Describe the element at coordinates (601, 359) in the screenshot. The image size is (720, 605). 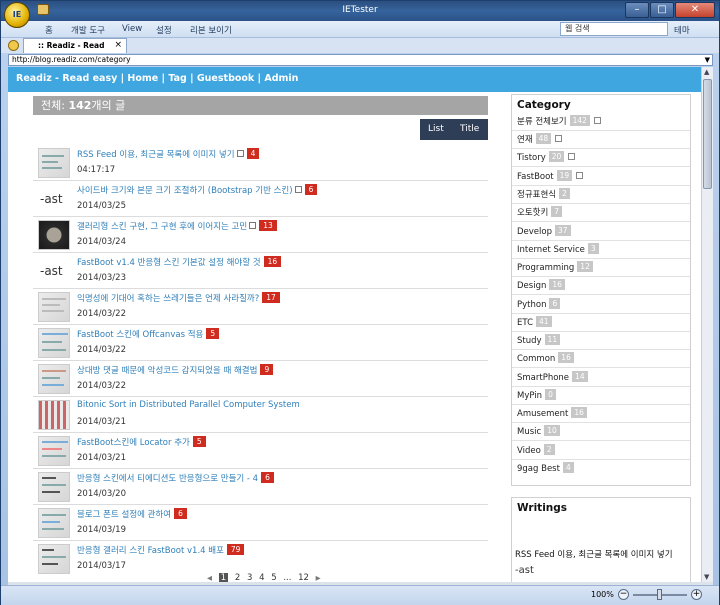
I see `category-item: Common 16` at that location.